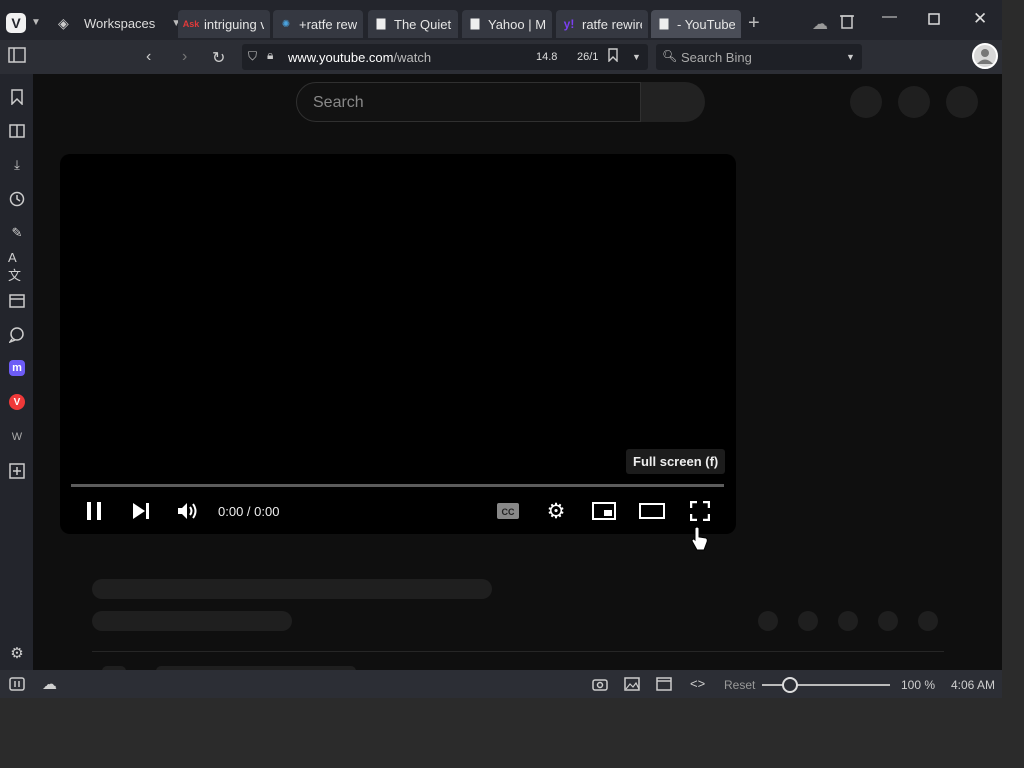 The width and height of the screenshot is (1024, 768). I want to click on history-icon, so click(17, 199).